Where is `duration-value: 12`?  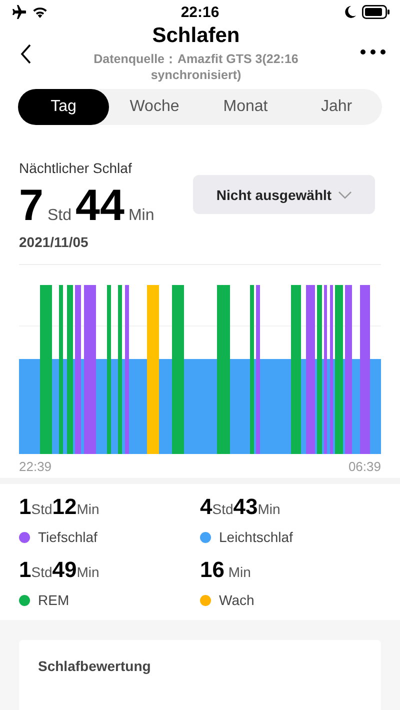
duration-value: 12 is located at coordinates (64, 507).